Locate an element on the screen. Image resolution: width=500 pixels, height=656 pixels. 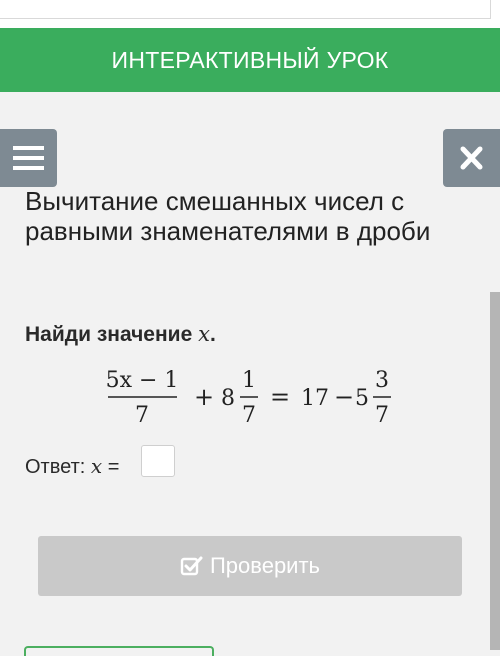
task-prompt-text: Найди значение is located at coordinates (109, 334).